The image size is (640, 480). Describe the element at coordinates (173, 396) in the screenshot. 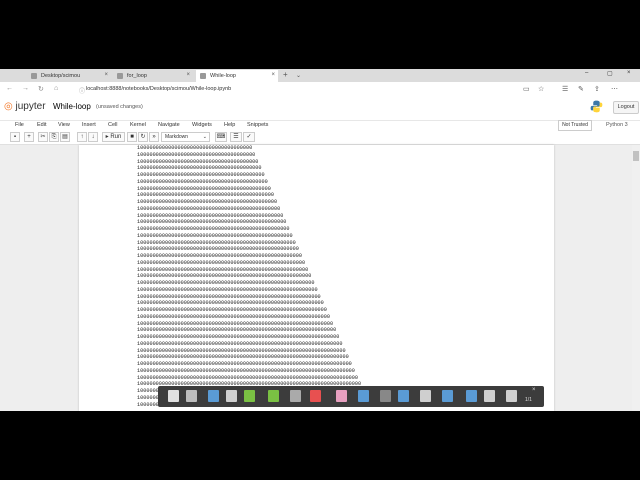

I see `cursor-tool-icon` at that location.